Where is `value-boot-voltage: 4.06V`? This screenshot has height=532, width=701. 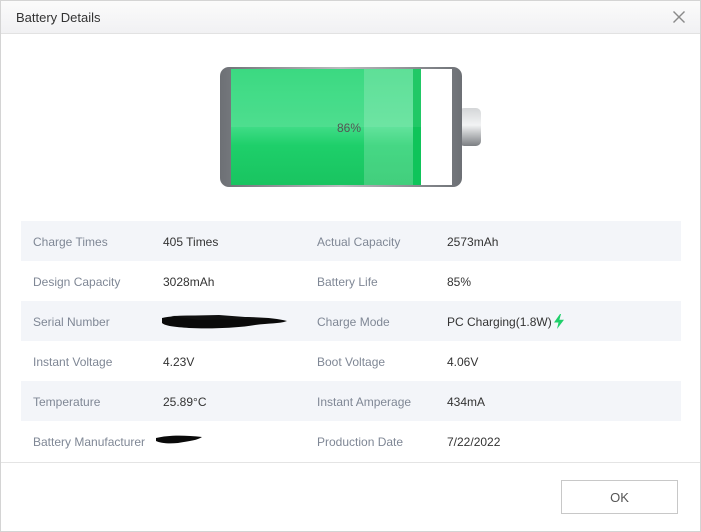 value-boot-voltage: 4.06V is located at coordinates (463, 362).